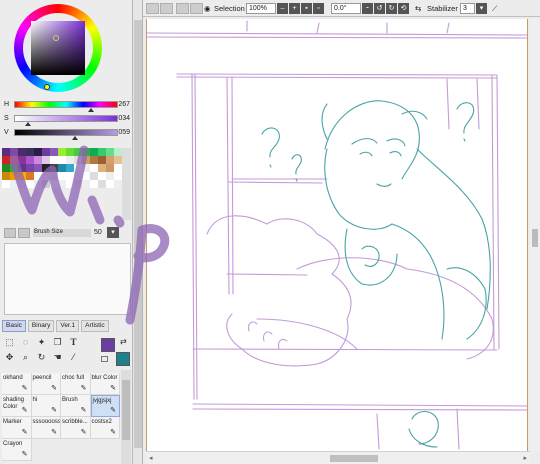 The height and width of the screenshot is (464, 540). I want to click on brush-item: costsx2 ✎, so click(105, 428).